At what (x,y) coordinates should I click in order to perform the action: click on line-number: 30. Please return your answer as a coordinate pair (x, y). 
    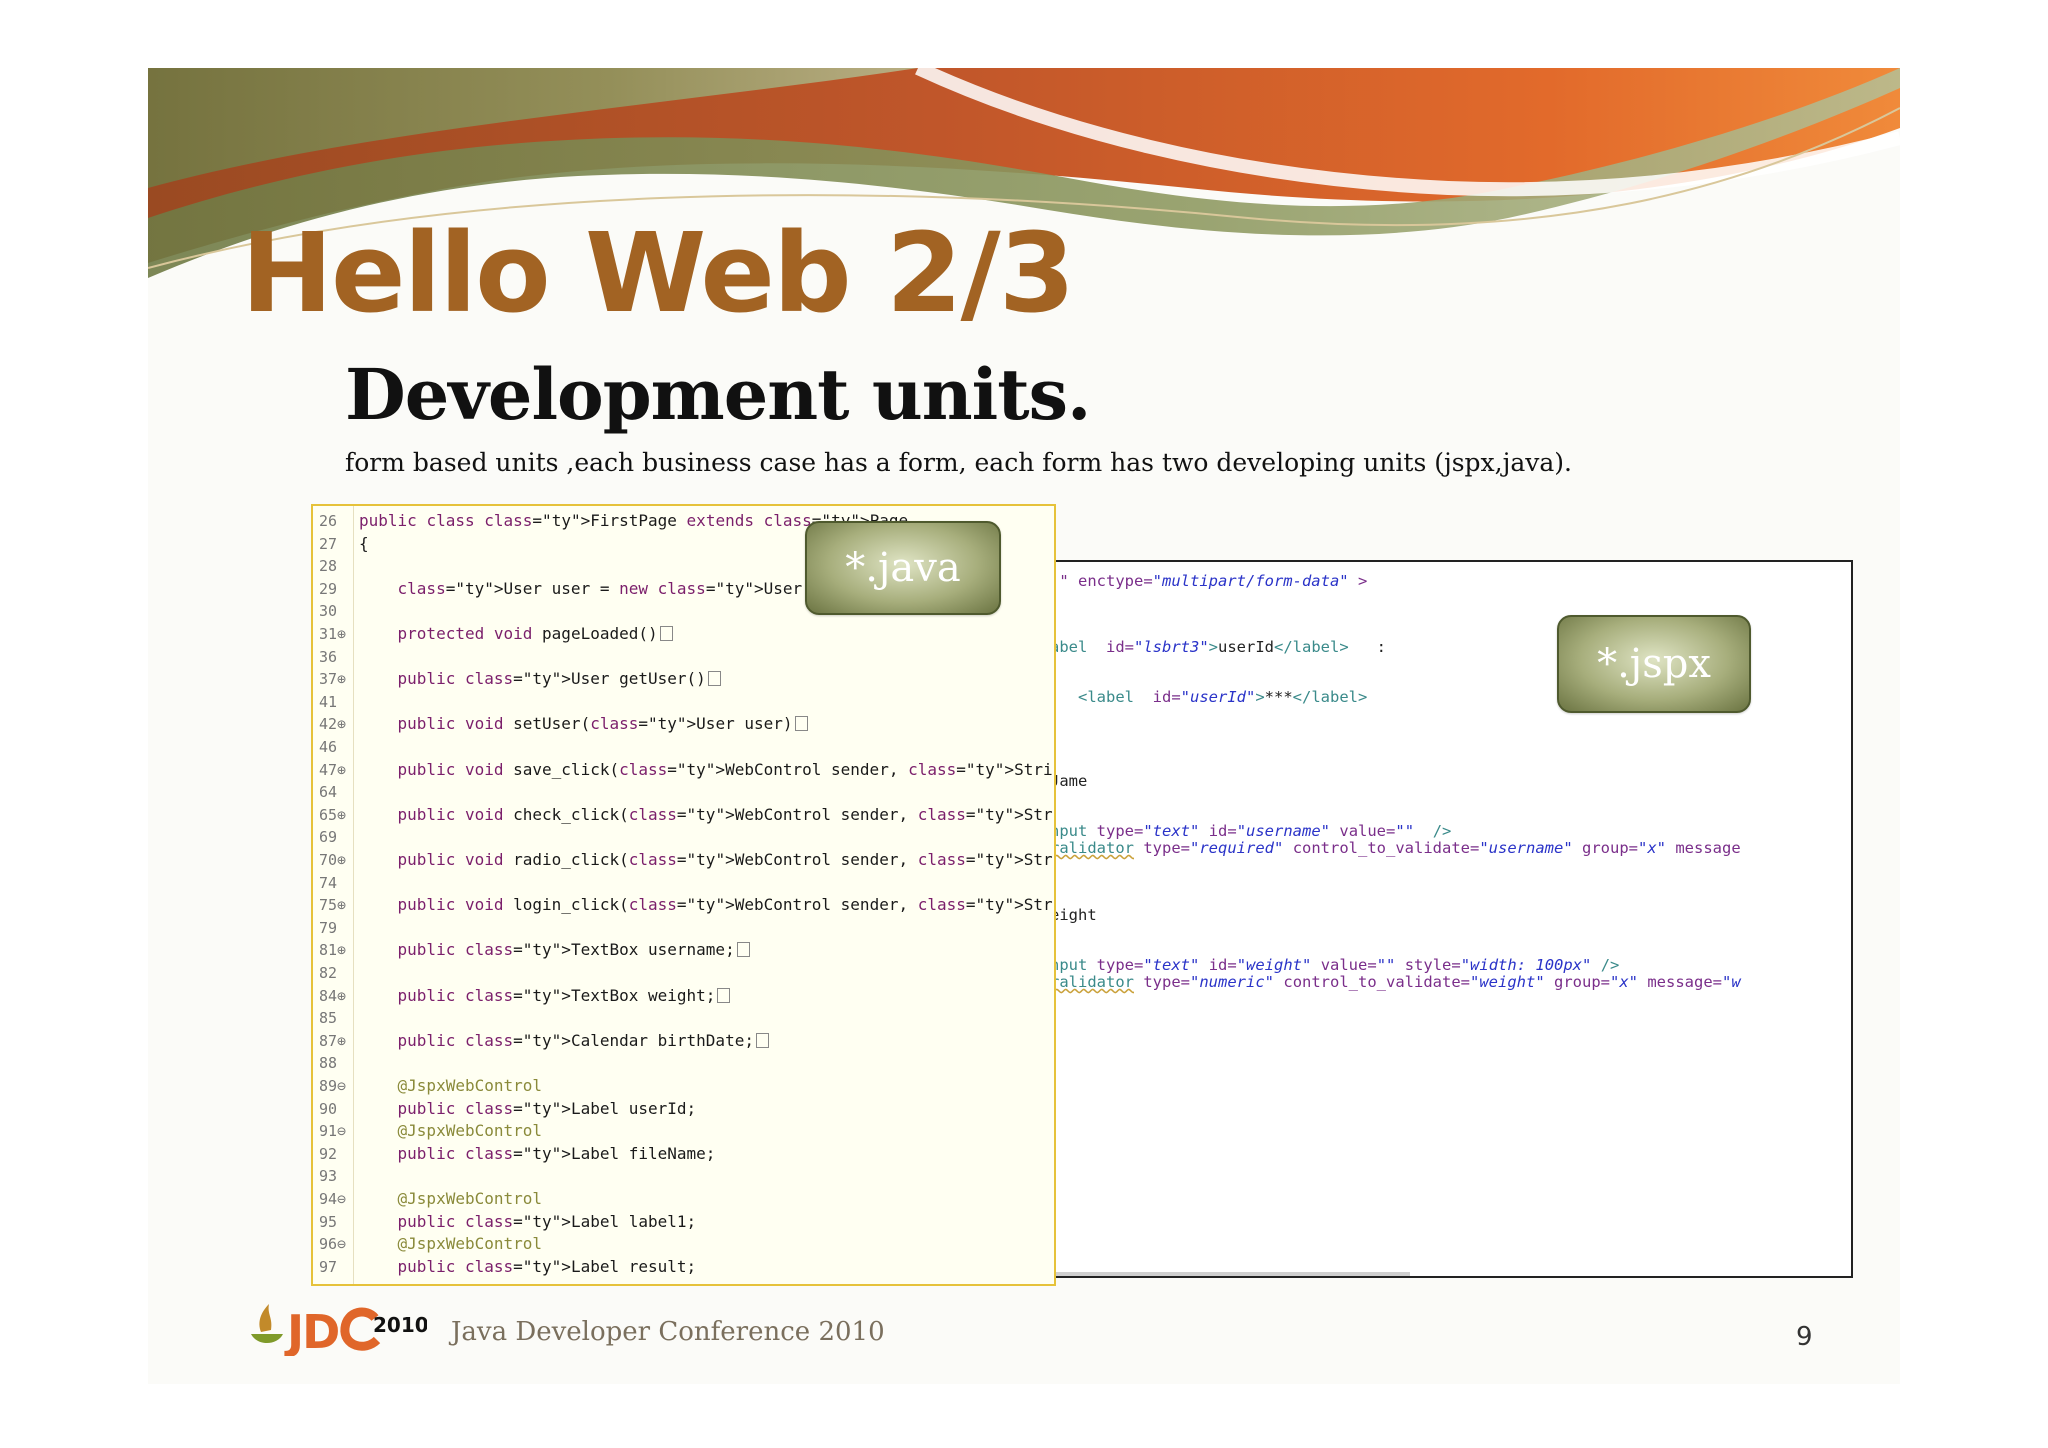
    Looking at the image, I should click on (328, 611).